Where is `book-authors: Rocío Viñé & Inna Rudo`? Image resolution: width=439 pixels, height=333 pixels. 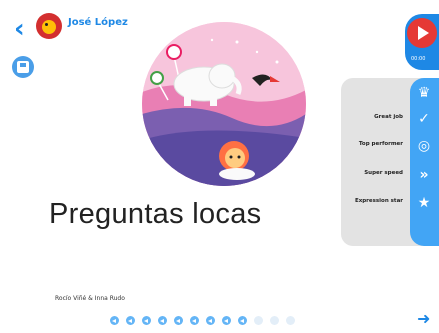 book-authors: Rocío Viñé & Inna Rudo is located at coordinates (90, 298).